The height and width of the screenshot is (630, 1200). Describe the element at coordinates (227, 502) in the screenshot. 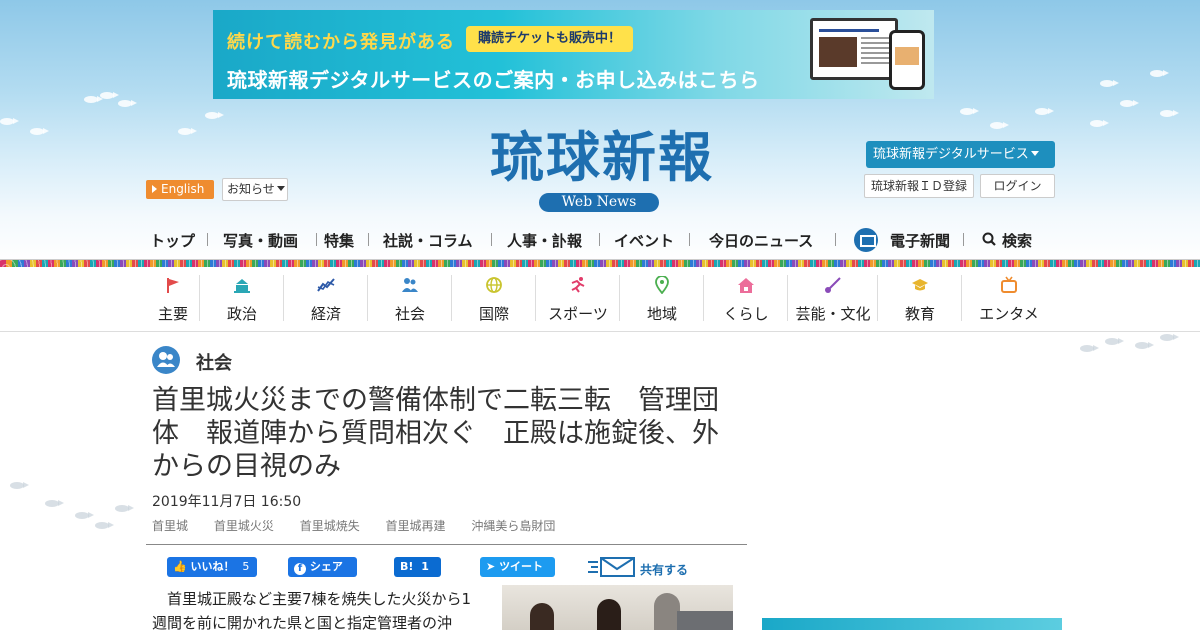

I see `article-datetime: 2019年11月7日 16:50` at that location.